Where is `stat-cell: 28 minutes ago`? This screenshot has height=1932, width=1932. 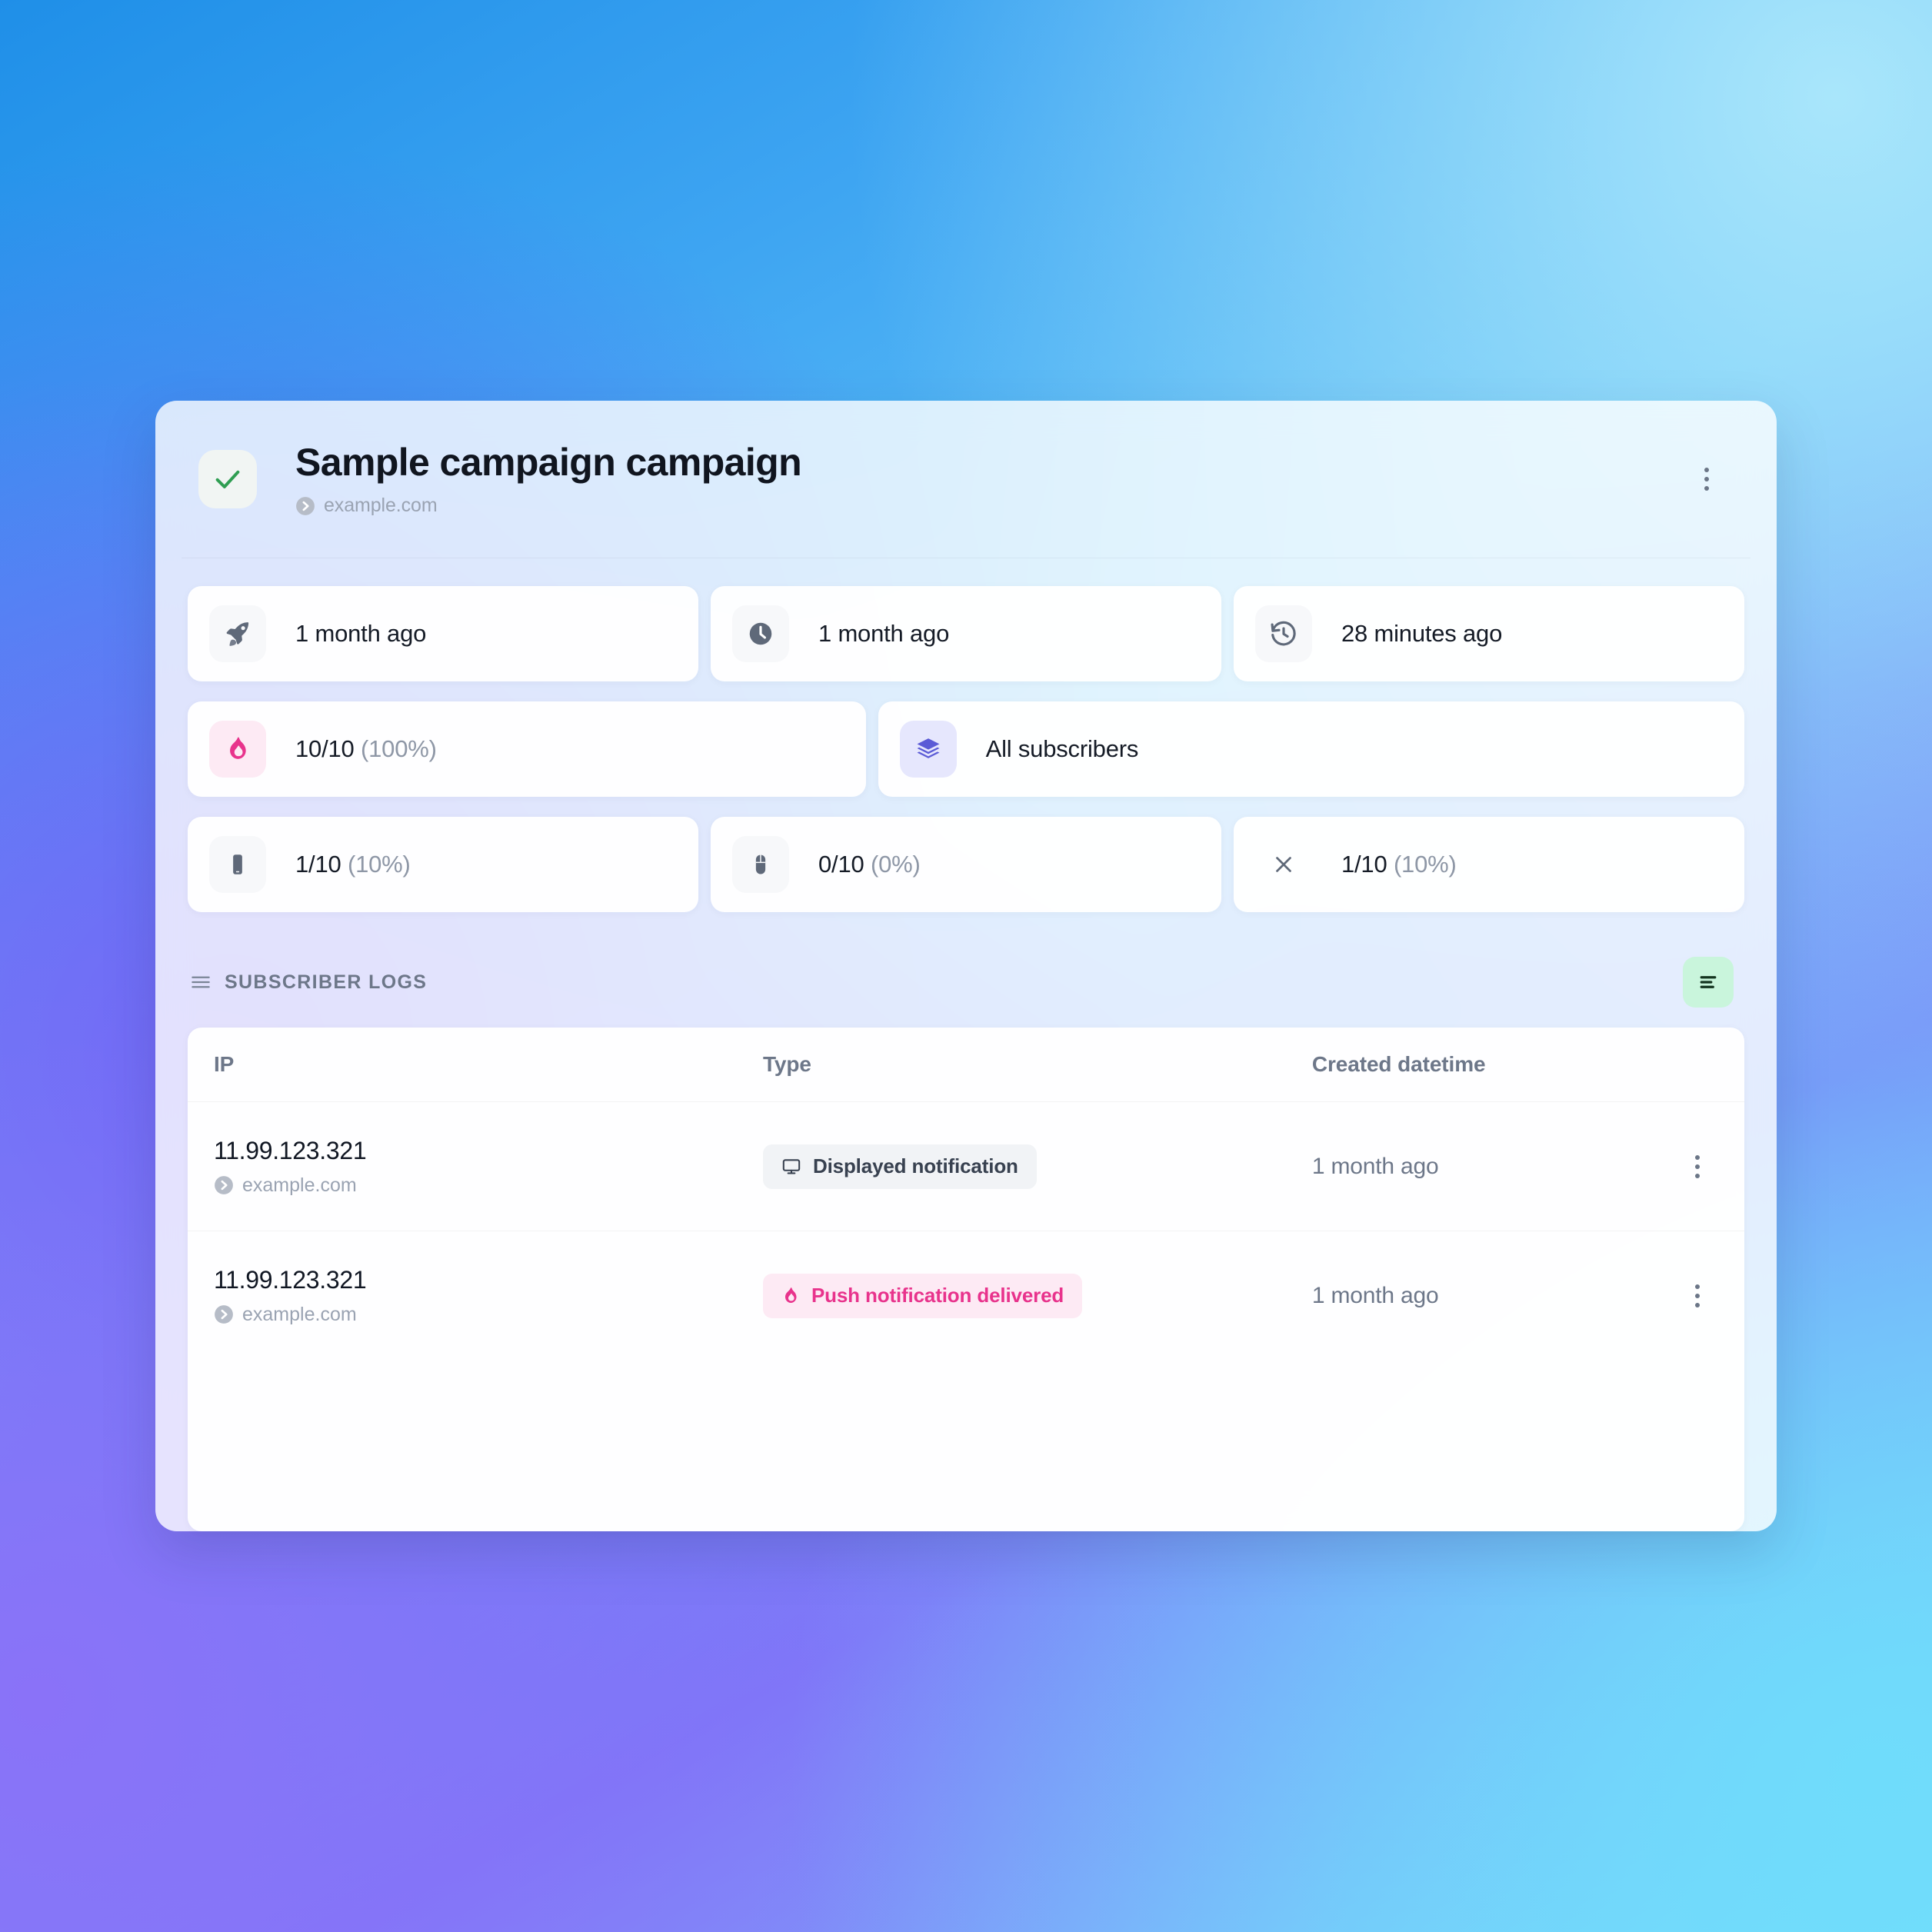 stat-cell: 28 minutes ago is located at coordinates (1488, 633).